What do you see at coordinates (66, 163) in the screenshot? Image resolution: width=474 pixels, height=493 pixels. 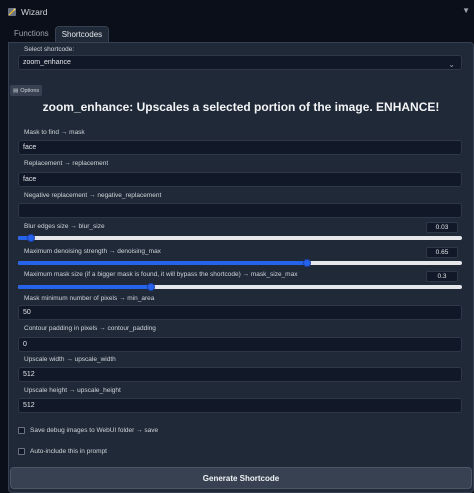 I see `replacement-label: Replacement → replacement` at bounding box center [66, 163].